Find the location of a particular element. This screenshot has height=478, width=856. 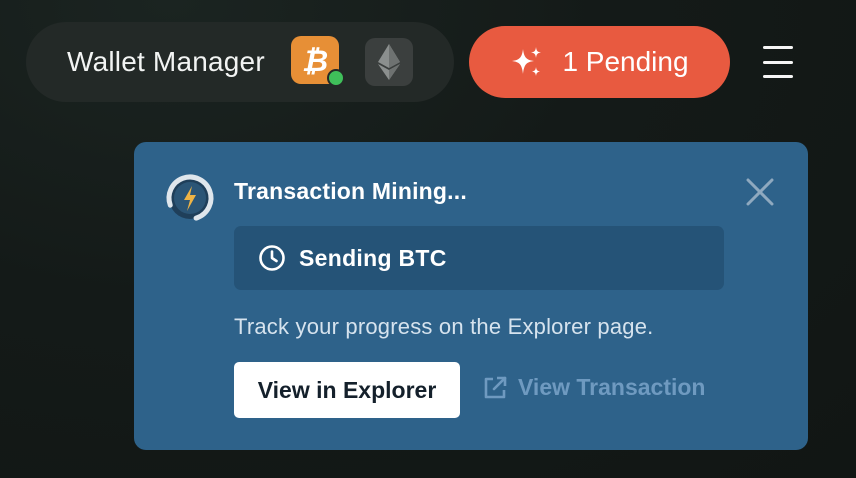

view-transaction-link: View Transaction is located at coordinates (593, 387).